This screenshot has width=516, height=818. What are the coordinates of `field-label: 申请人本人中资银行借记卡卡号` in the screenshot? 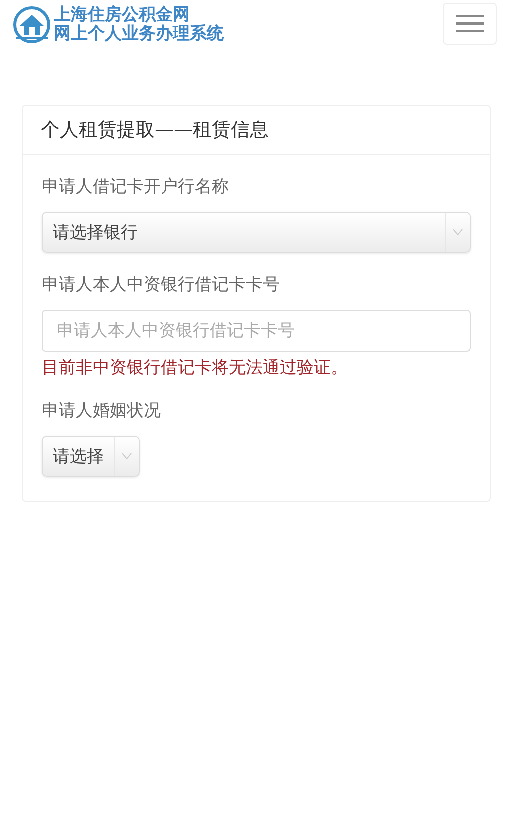 It's located at (161, 285).